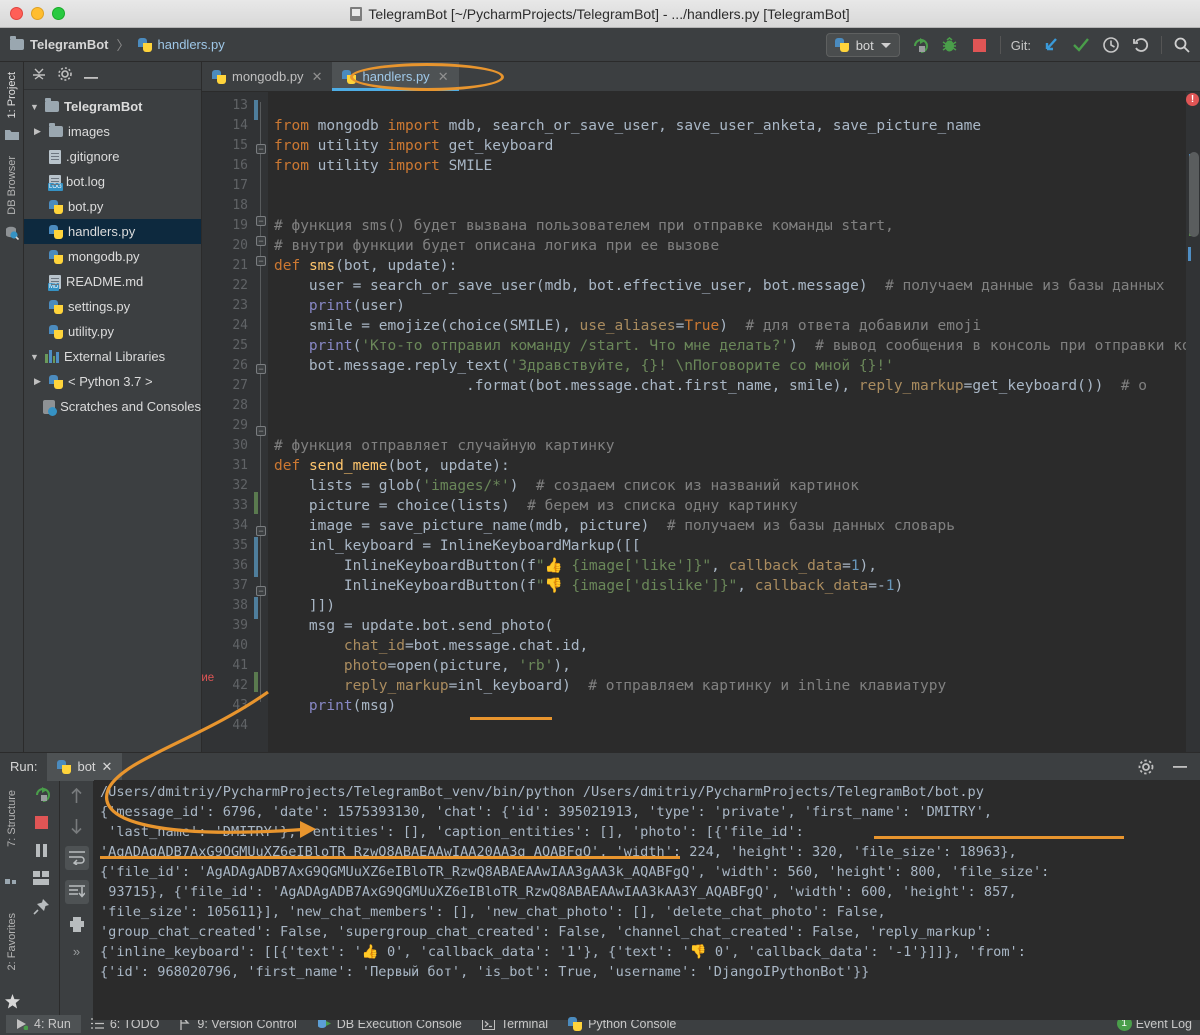 This screenshot has width=1200, height=1035. I want to click on run-tab-bot: bot ✕, so click(85, 766).